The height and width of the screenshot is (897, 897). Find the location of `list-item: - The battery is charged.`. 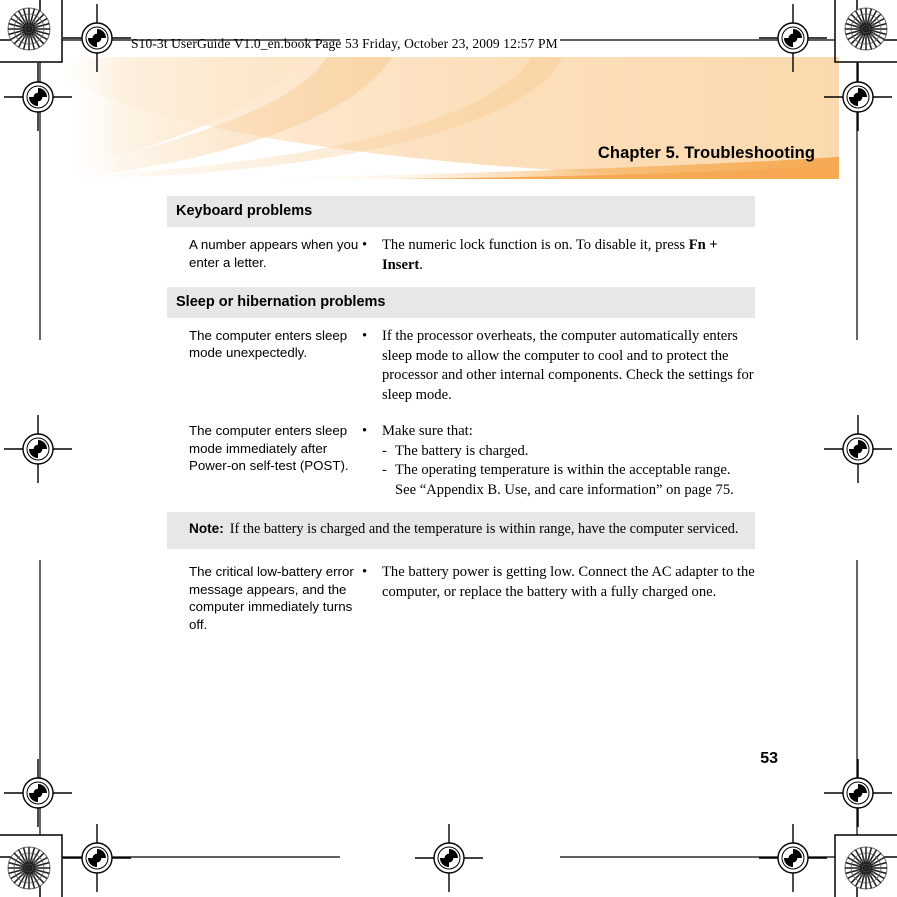

list-item: - The battery is charged. is located at coordinates (568, 452).